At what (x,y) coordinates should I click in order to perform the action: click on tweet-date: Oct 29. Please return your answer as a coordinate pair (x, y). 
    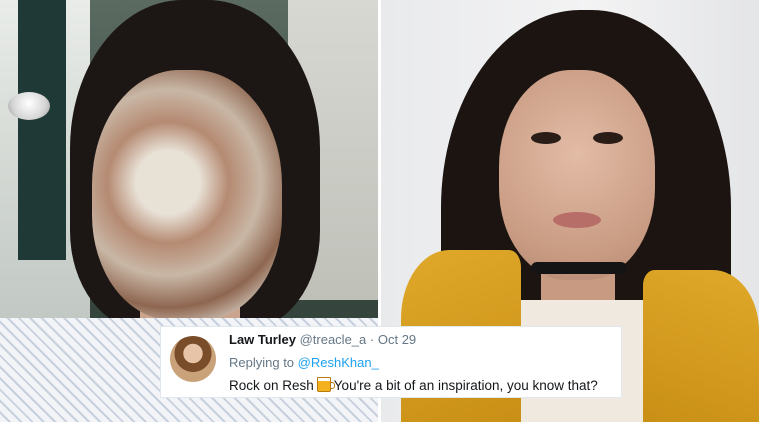
    Looking at the image, I should click on (397, 339).